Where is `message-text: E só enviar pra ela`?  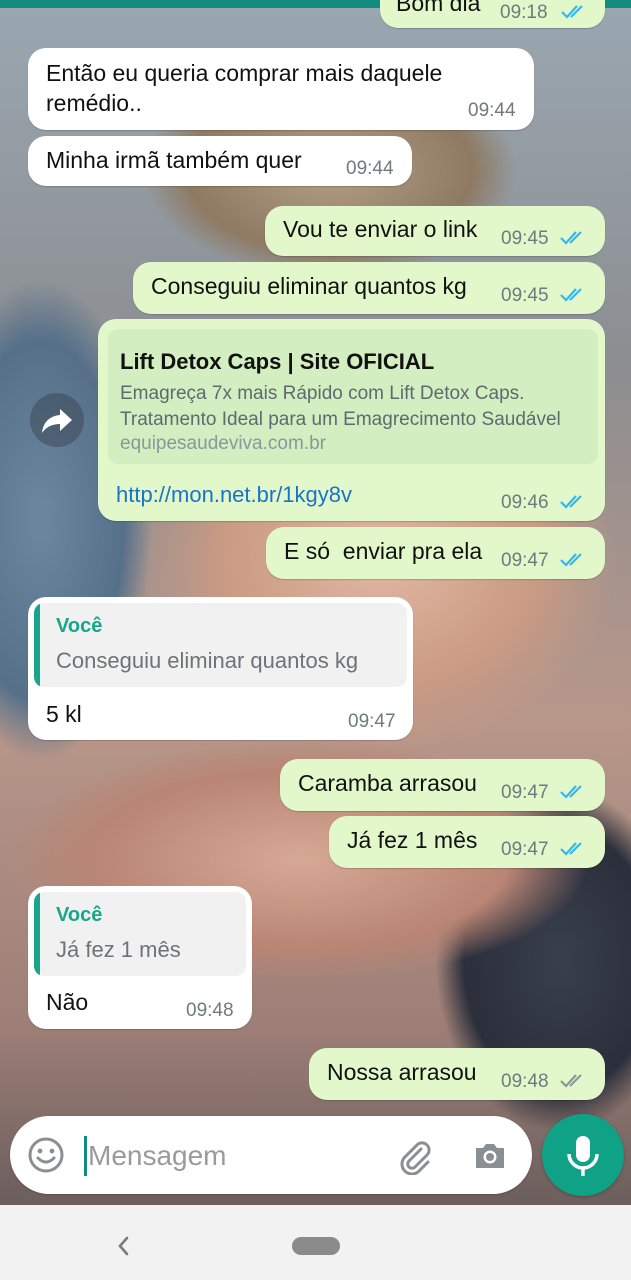
message-text: E só enviar pra ela is located at coordinates (383, 551).